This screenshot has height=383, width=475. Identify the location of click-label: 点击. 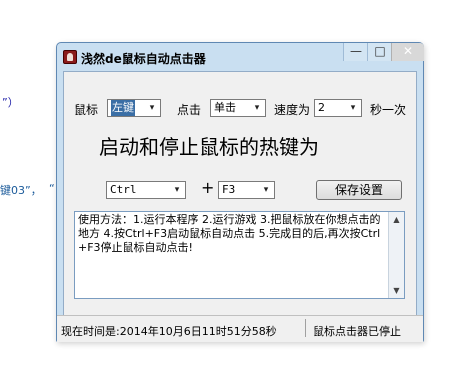
(189, 110).